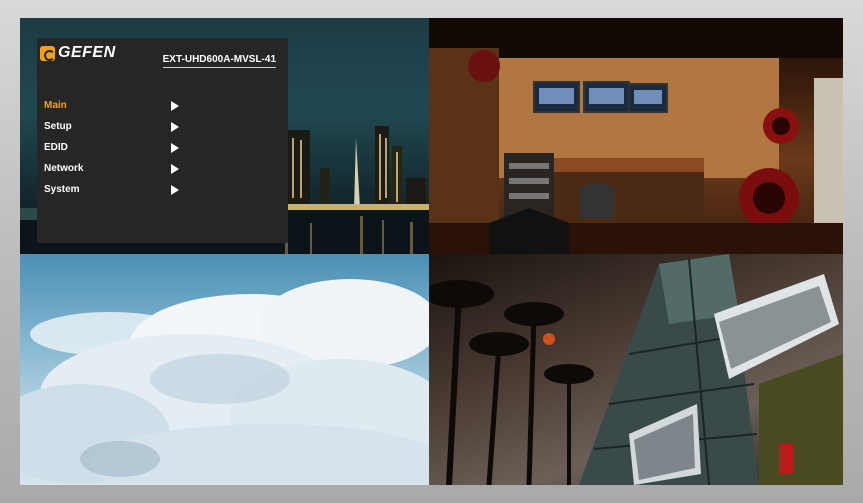 Image resolution: width=863 pixels, height=503 pixels. I want to click on gefen-logo: GEFEN, so click(78, 53).